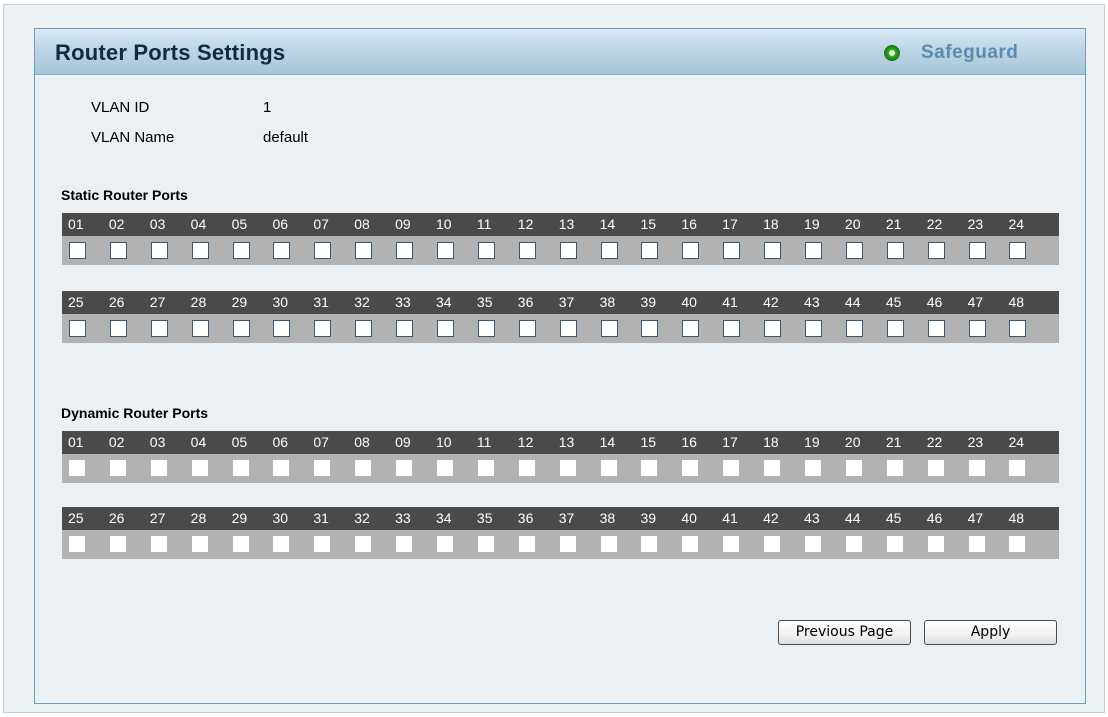  What do you see at coordinates (771, 302) in the screenshot?
I see `port-number-label: 42` at bounding box center [771, 302].